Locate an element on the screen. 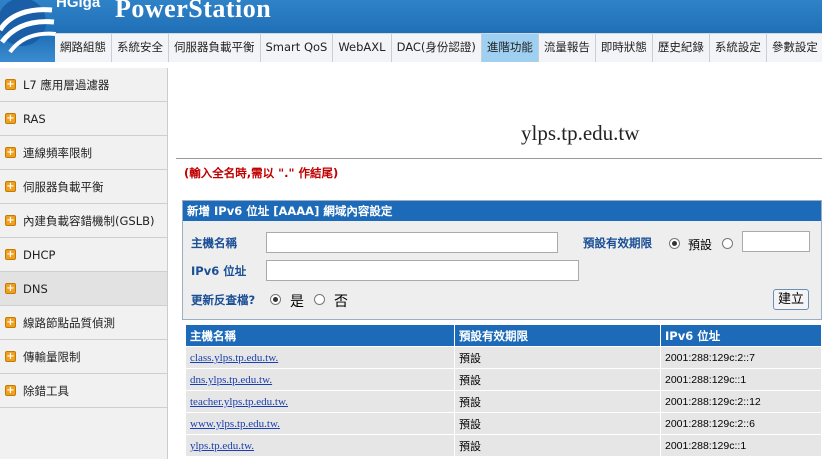 The height and width of the screenshot is (459, 822). ipv6-cell: 2001:288:129c:2::12 is located at coordinates (741, 401).